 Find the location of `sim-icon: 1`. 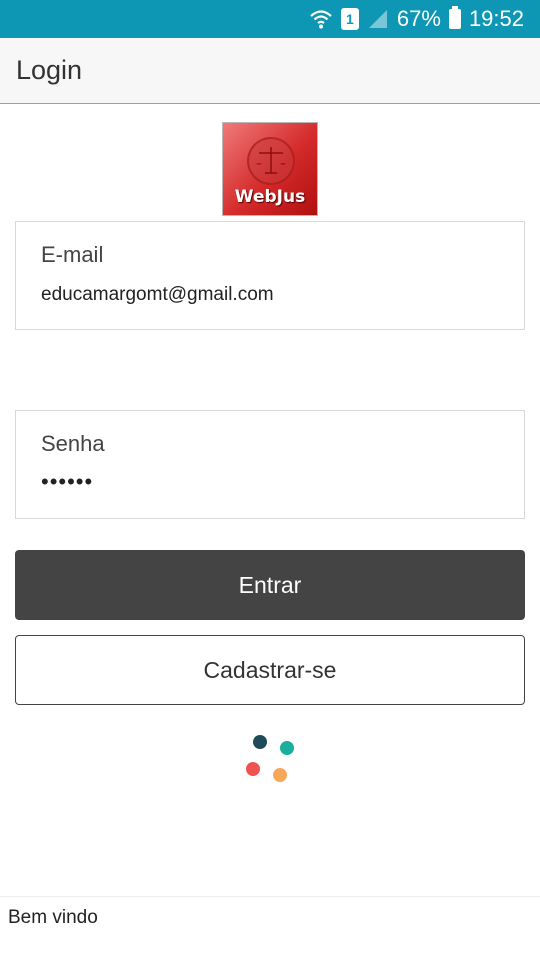

sim-icon: 1 is located at coordinates (349, 19).